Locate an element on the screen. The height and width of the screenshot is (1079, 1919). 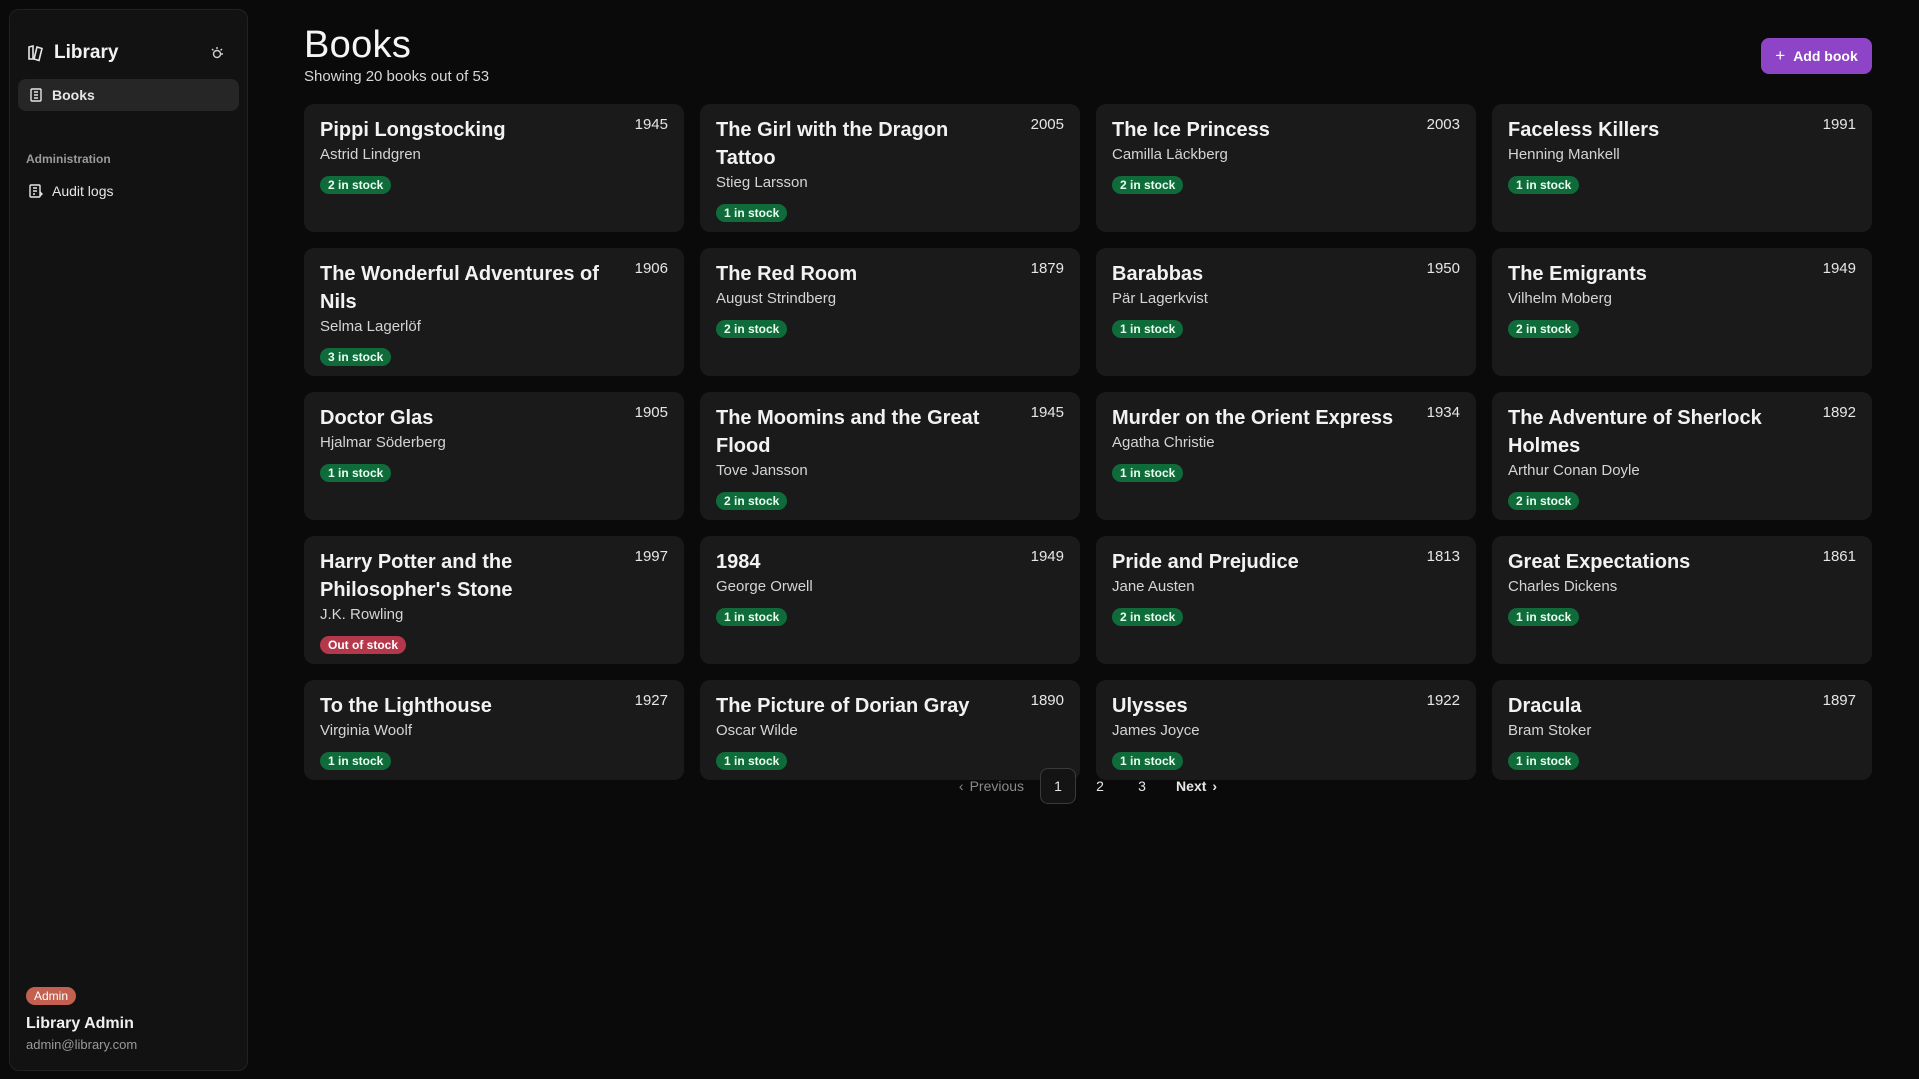
page-button-2: 2 is located at coordinates (1100, 786).